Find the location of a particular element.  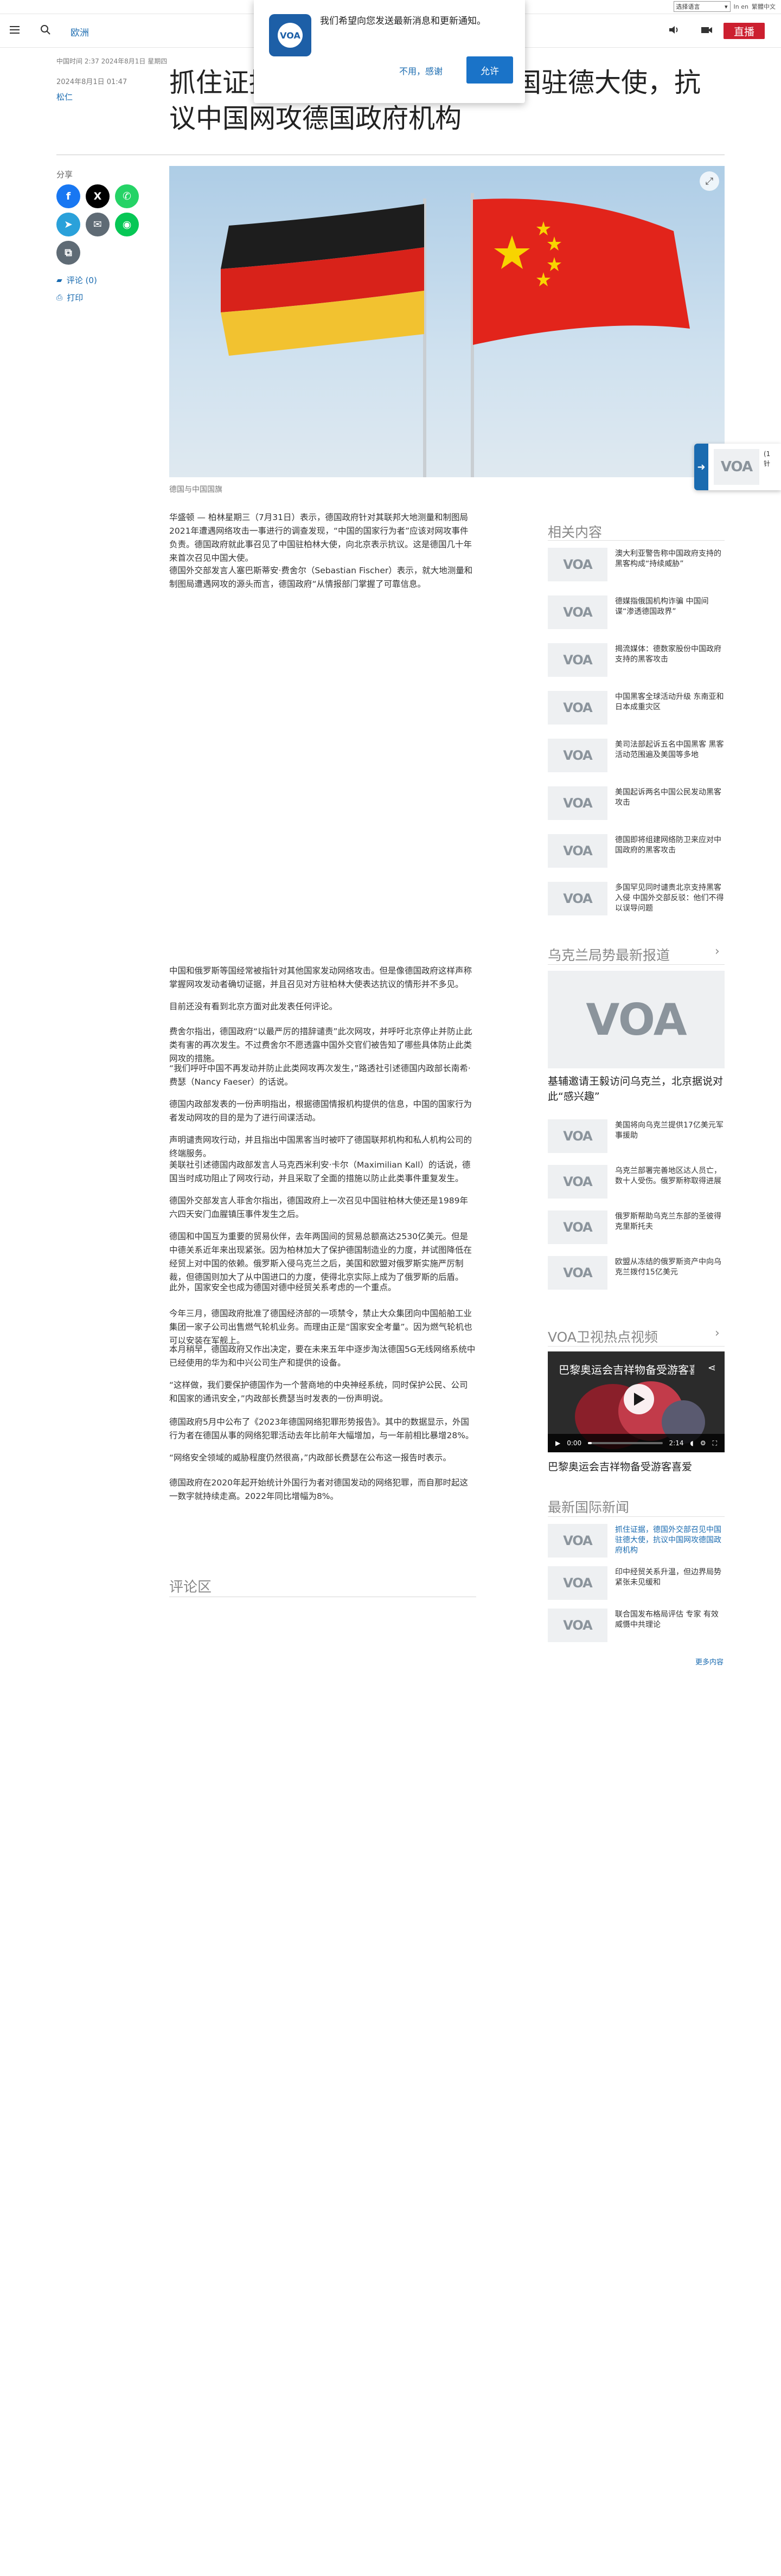

print-link-label: 打印 is located at coordinates (75, 298).